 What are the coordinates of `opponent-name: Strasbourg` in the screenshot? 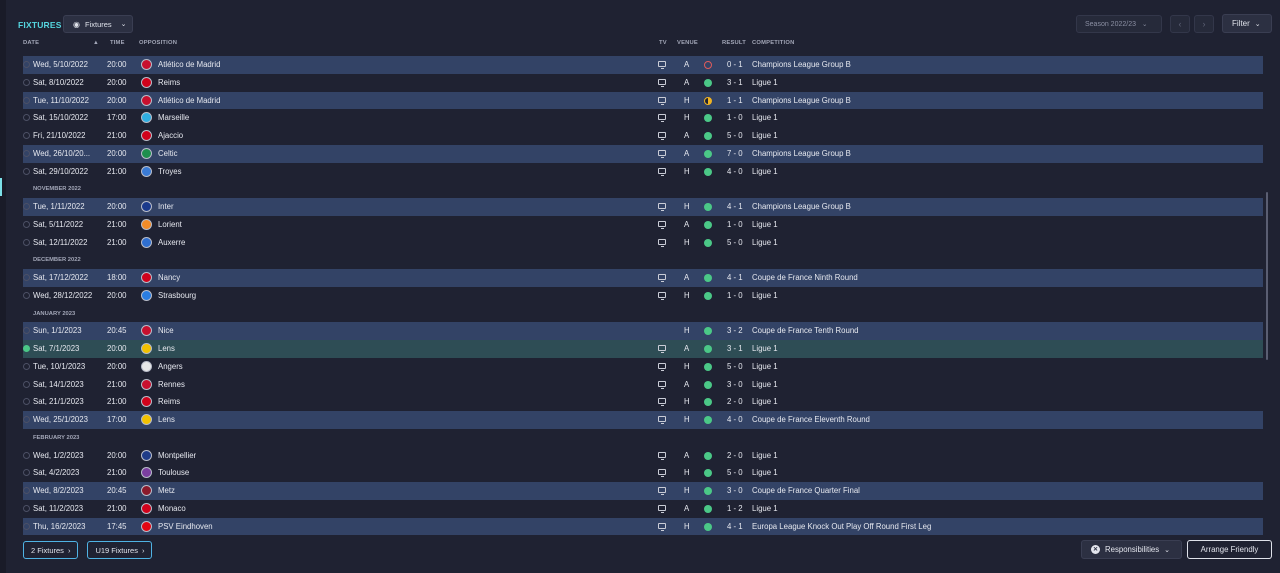 It's located at (177, 295).